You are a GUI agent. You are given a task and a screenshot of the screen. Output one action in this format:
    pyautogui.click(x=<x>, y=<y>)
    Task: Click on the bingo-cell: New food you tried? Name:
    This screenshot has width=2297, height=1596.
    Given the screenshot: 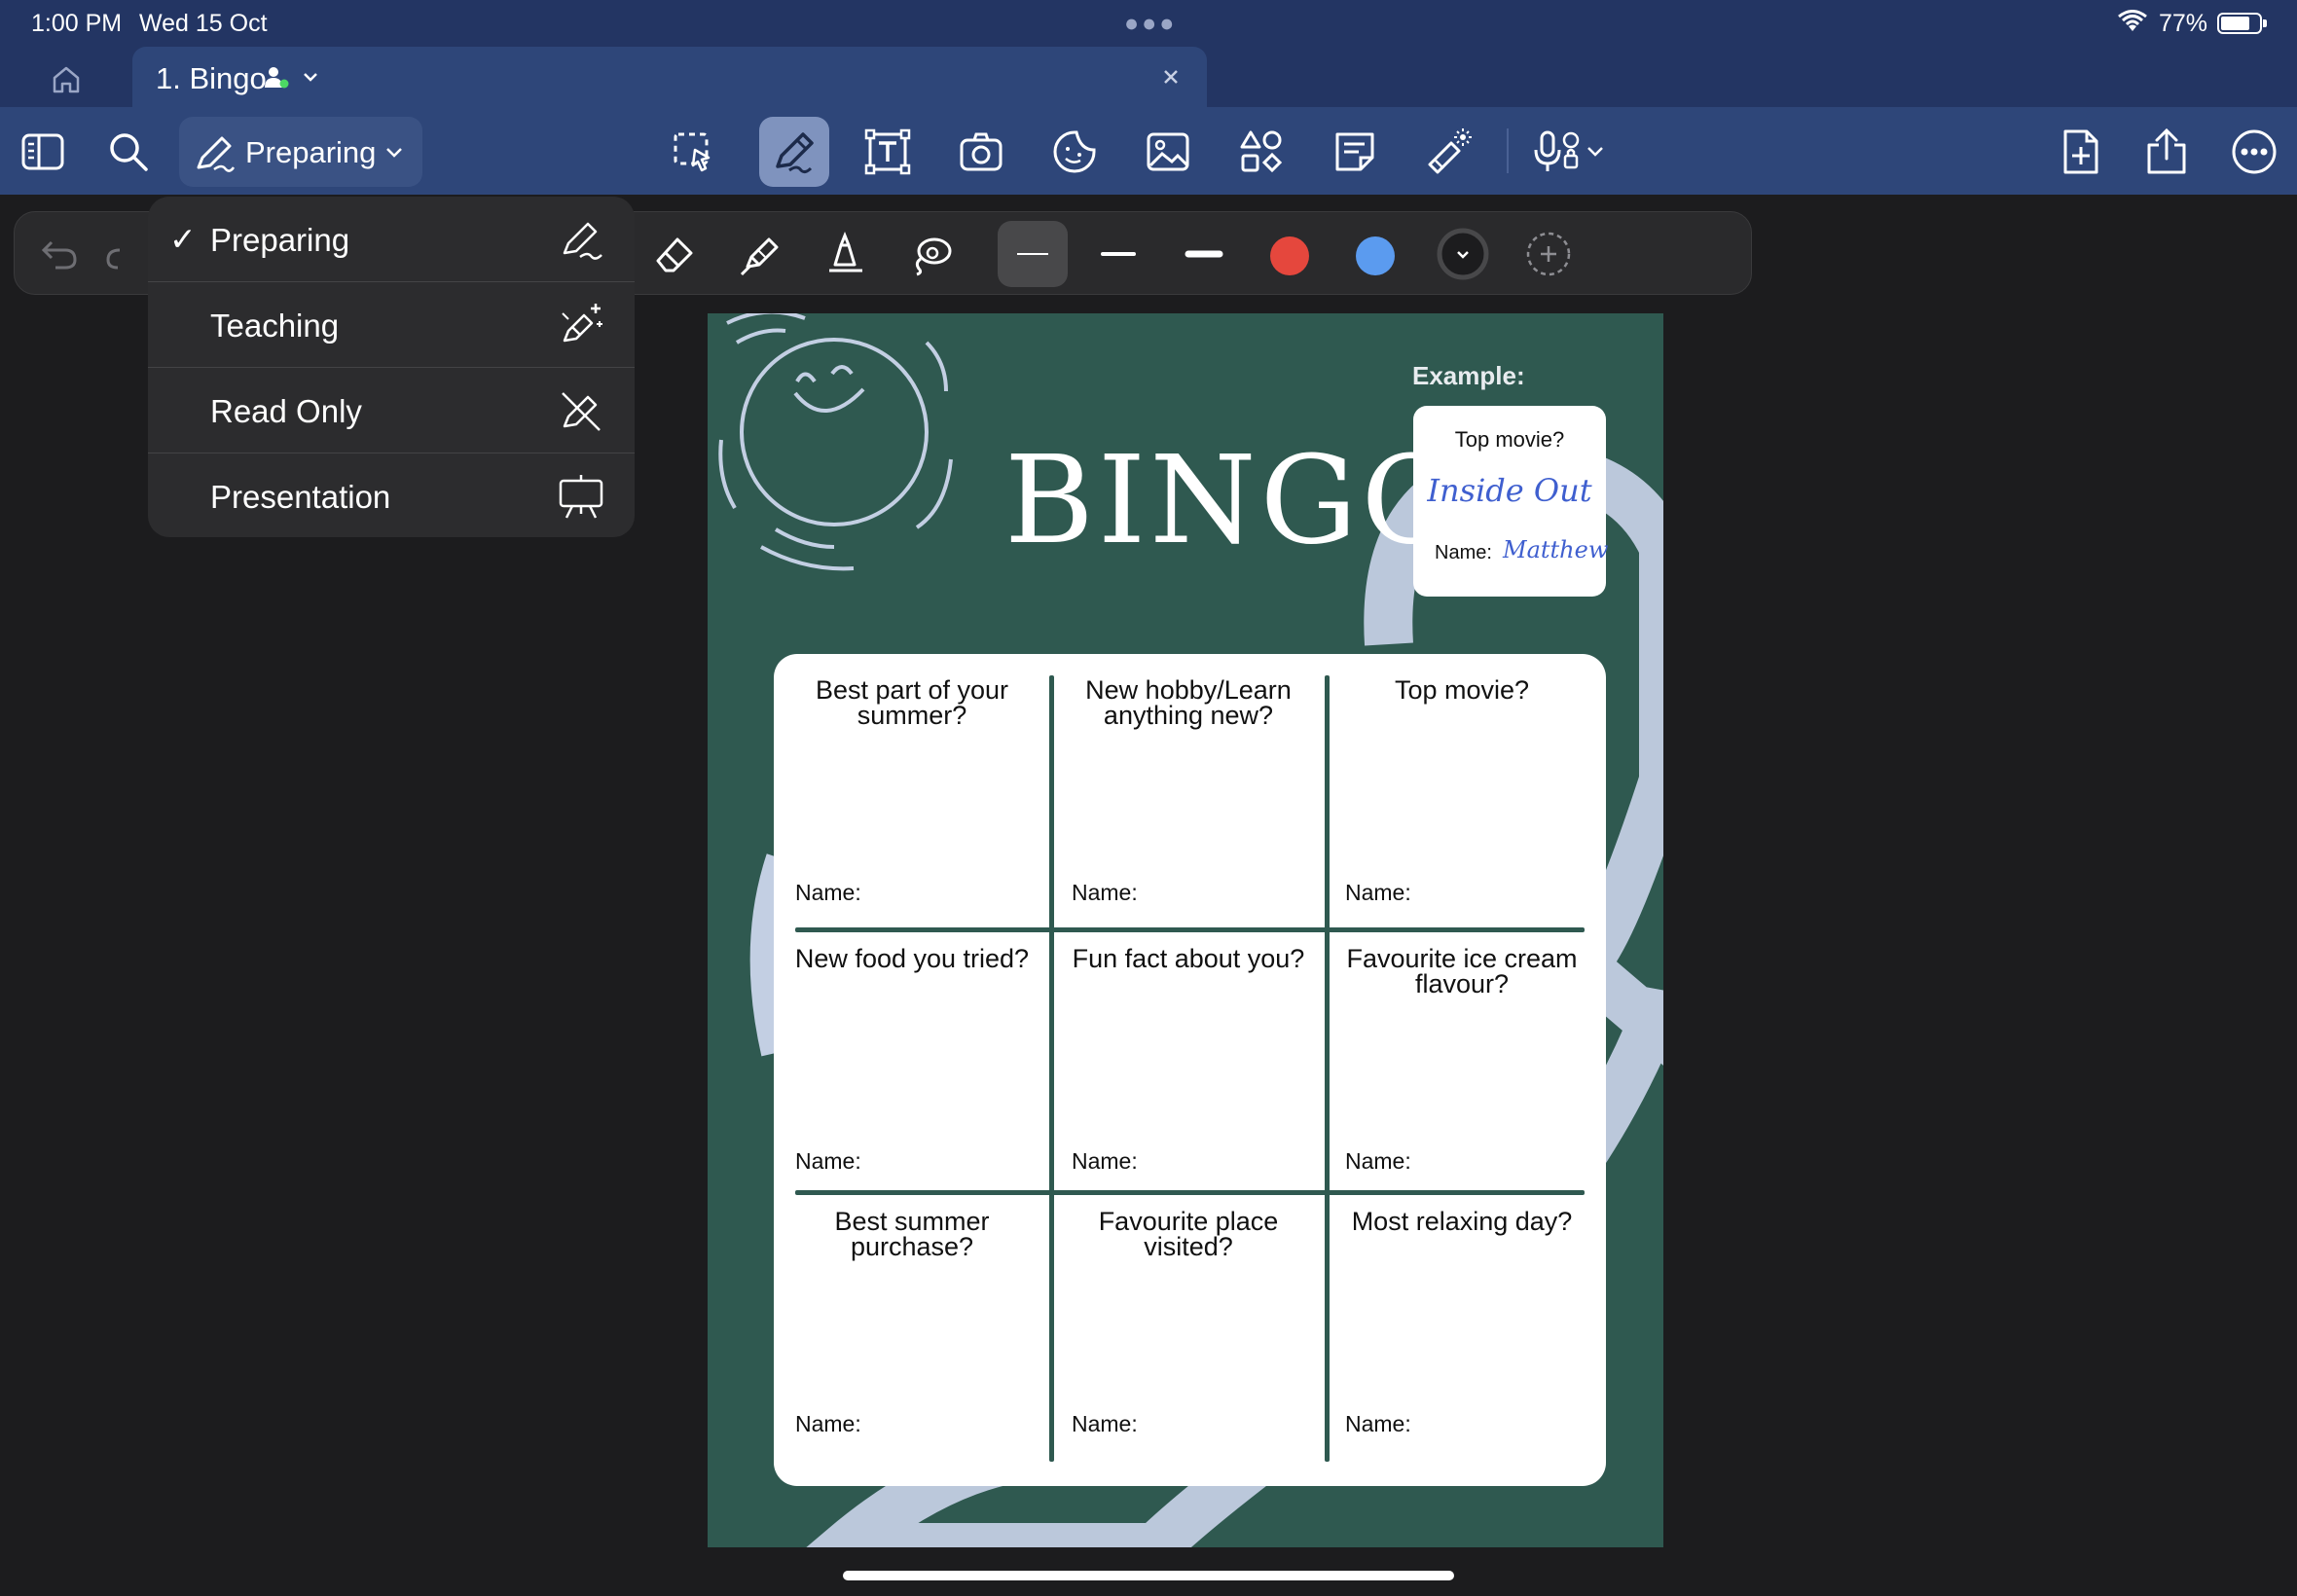 What is the action you would take?
    pyautogui.click(x=912, y=1054)
    